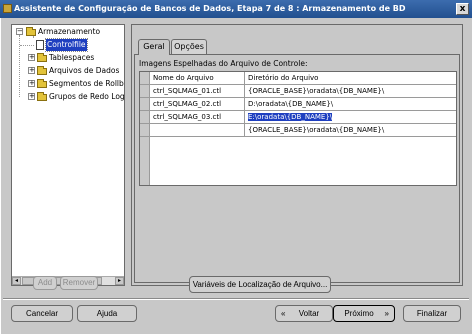 The height and width of the screenshot is (334, 472). I want to click on tree-item-label: Tablespaces, so click(72, 57).